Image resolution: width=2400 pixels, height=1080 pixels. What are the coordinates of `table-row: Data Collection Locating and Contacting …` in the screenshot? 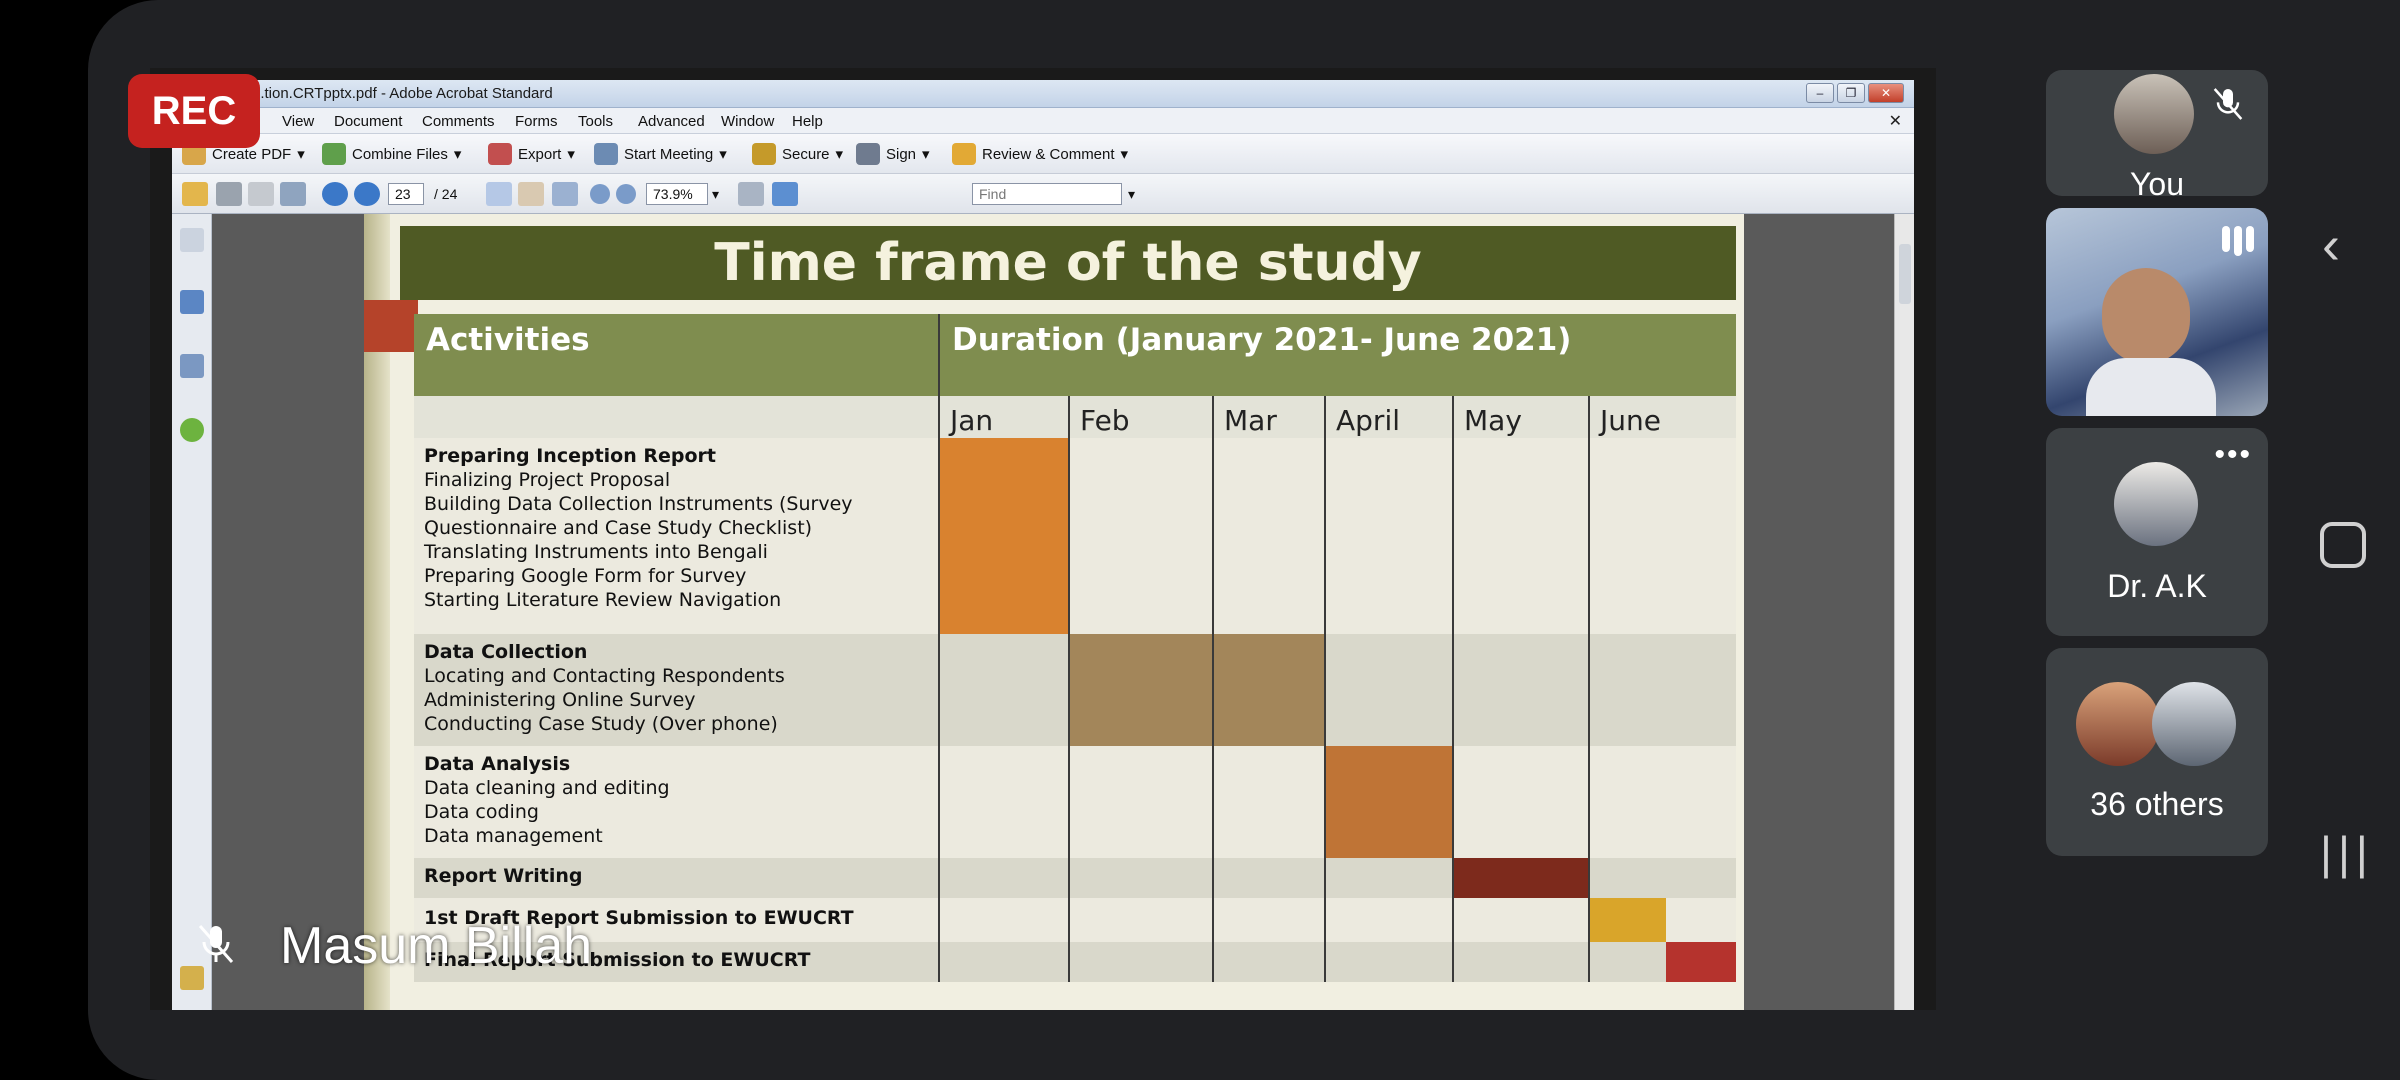 It's located at (1075, 690).